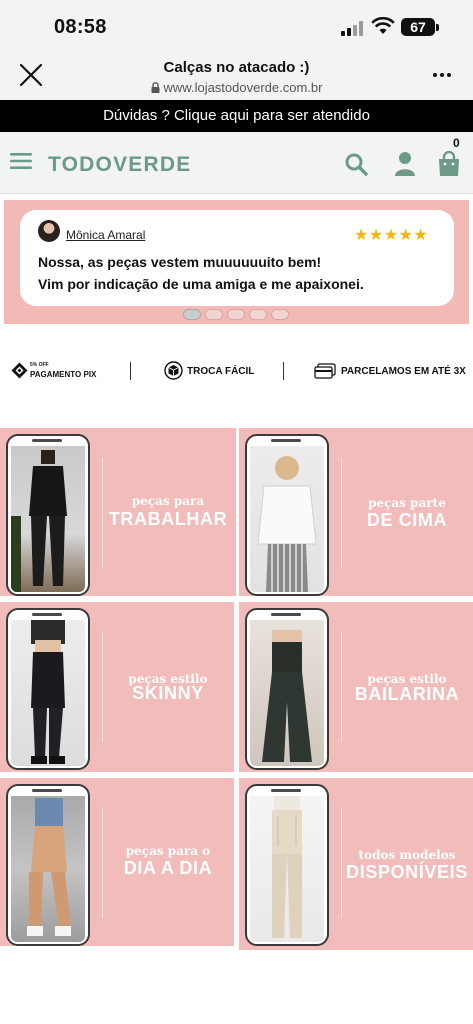 The image size is (473, 1024). I want to click on support-banner: Dúvidas ? Clique aqui para ser atendido, so click(236, 116).